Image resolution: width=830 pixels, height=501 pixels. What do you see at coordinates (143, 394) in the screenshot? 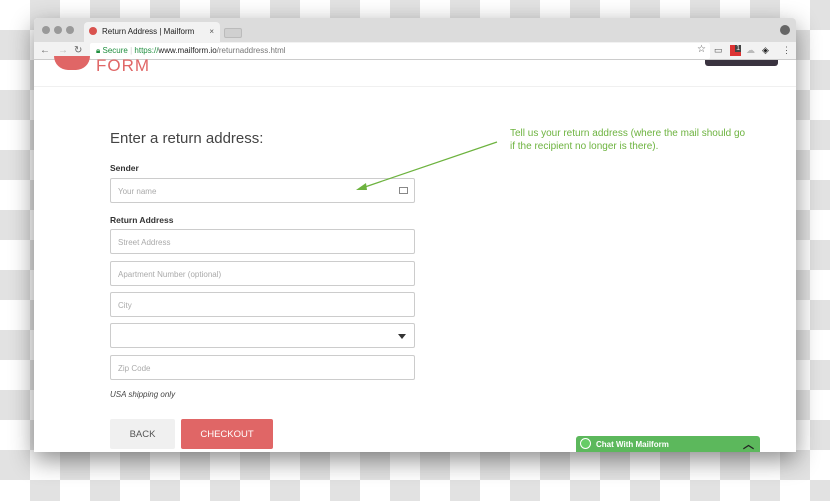
I see `shipping-note: USA shipping only` at bounding box center [143, 394].